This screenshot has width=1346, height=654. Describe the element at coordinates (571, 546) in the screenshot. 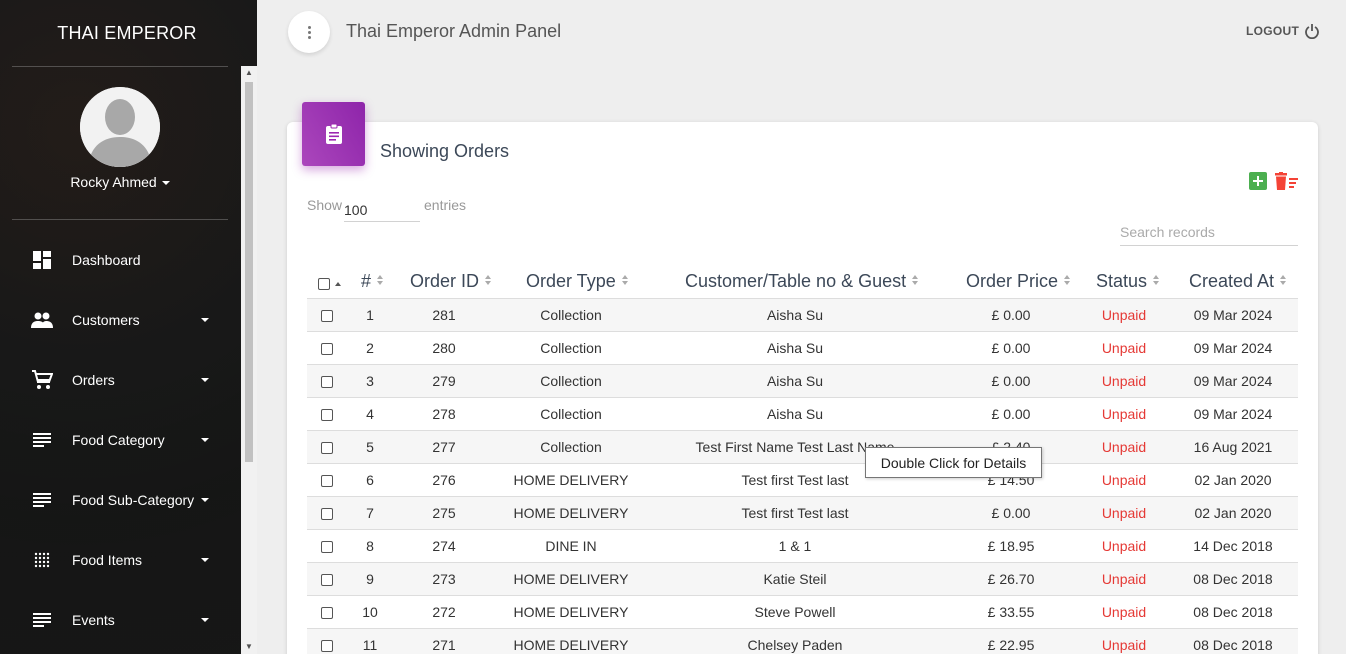

I see `order-type: DINE IN` at that location.